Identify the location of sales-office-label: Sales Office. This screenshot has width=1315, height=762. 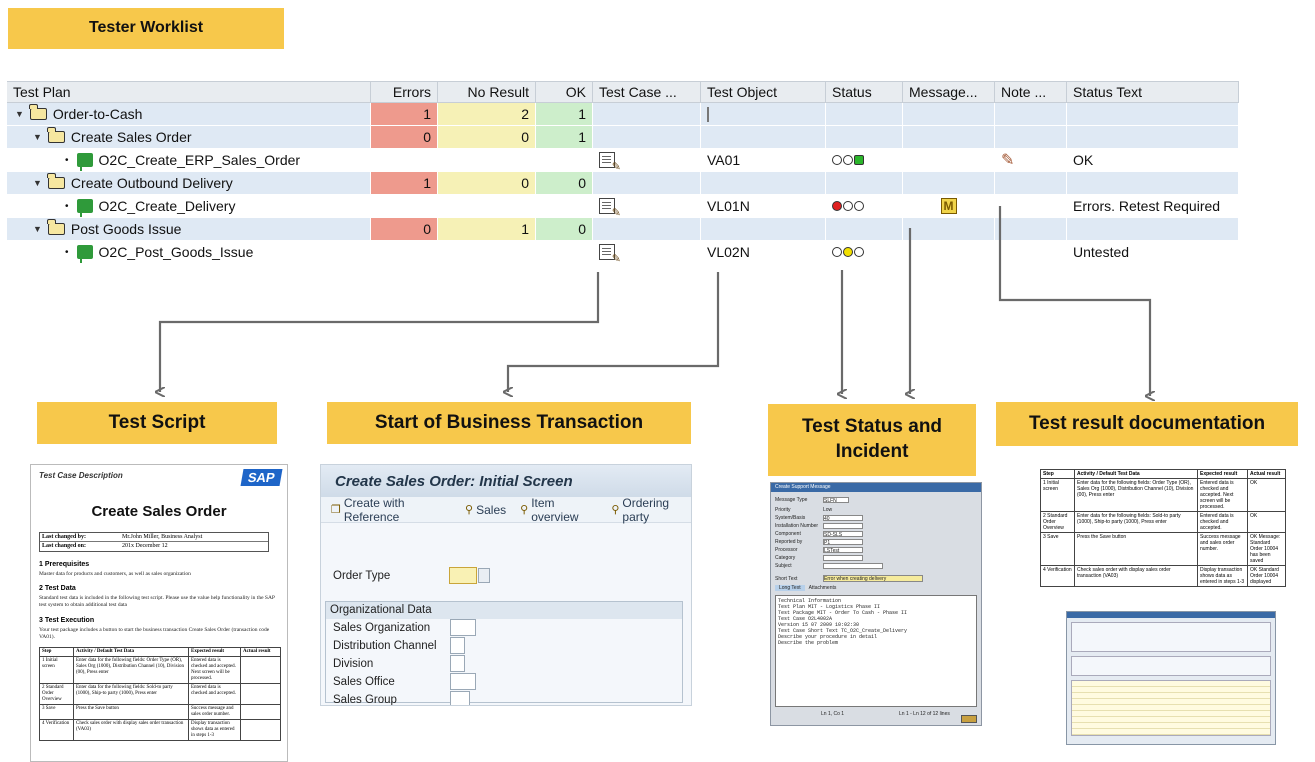
(364, 682).